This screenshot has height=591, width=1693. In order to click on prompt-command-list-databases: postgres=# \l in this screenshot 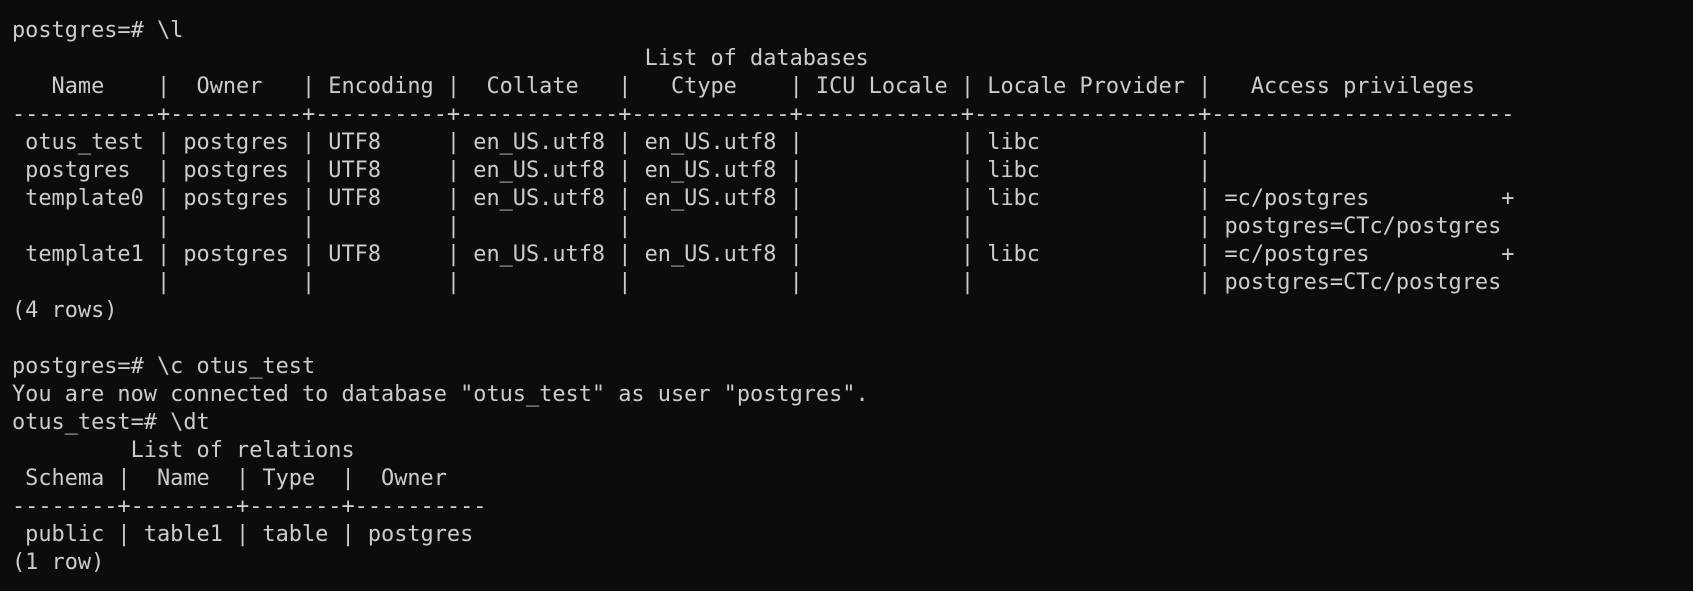, I will do `click(98, 30)`.